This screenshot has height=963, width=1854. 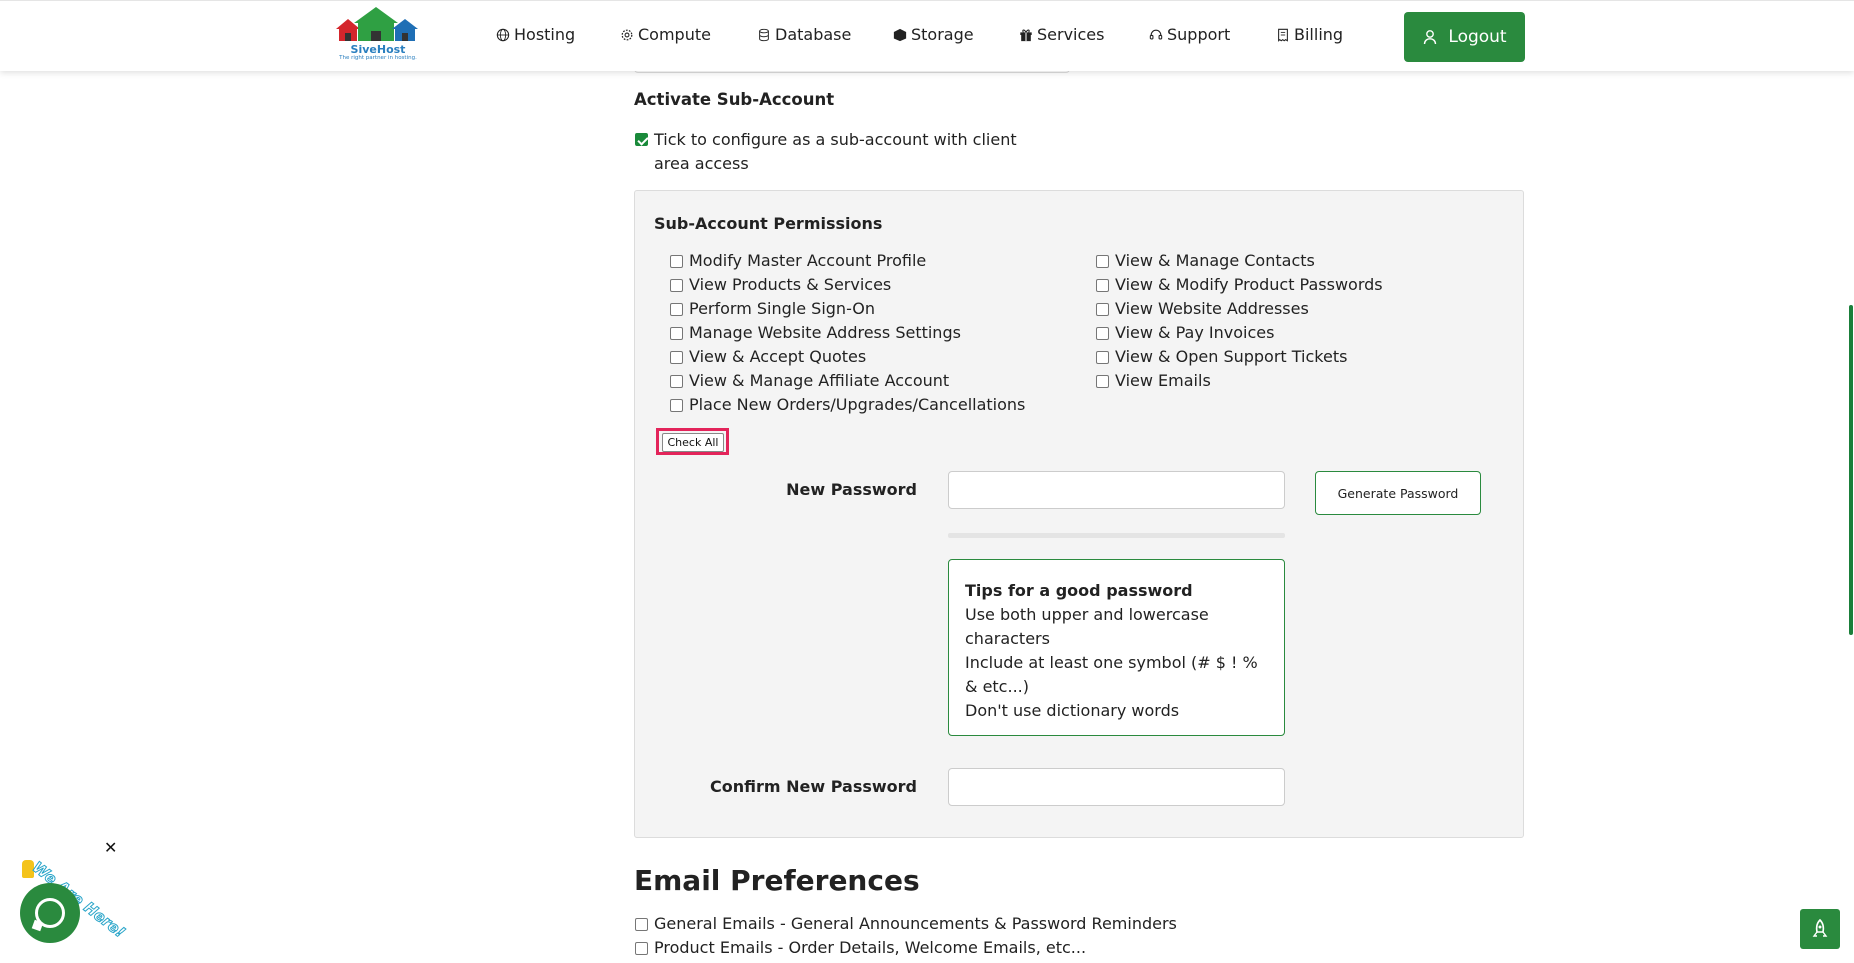 I want to click on logout-button: Logout, so click(x=1464, y=37).